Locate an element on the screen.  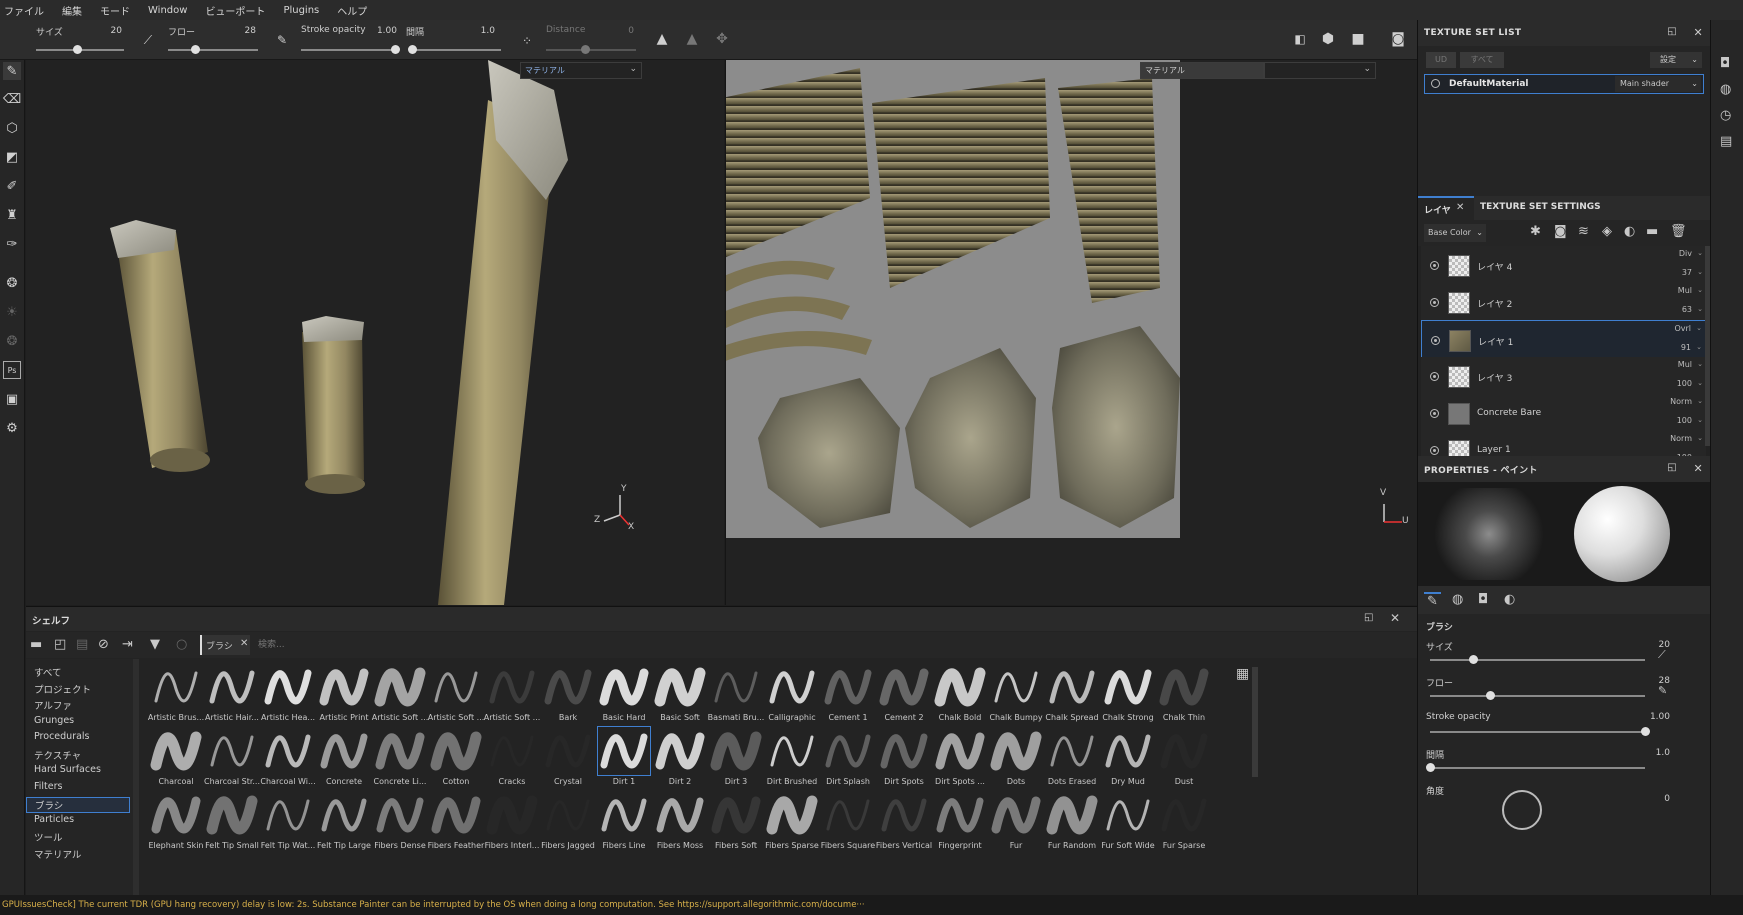
brush-item: Fibers Moss is located at coordinates (680, 823).